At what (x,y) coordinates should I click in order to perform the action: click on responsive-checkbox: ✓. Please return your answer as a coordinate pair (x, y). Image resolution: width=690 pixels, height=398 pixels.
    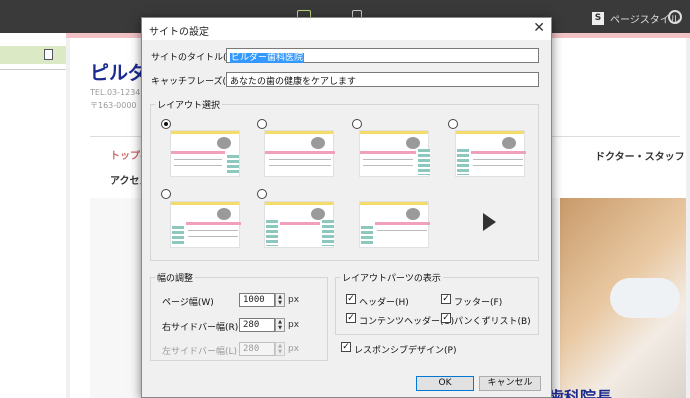
    Looking at the image, I should click on (346, 347).